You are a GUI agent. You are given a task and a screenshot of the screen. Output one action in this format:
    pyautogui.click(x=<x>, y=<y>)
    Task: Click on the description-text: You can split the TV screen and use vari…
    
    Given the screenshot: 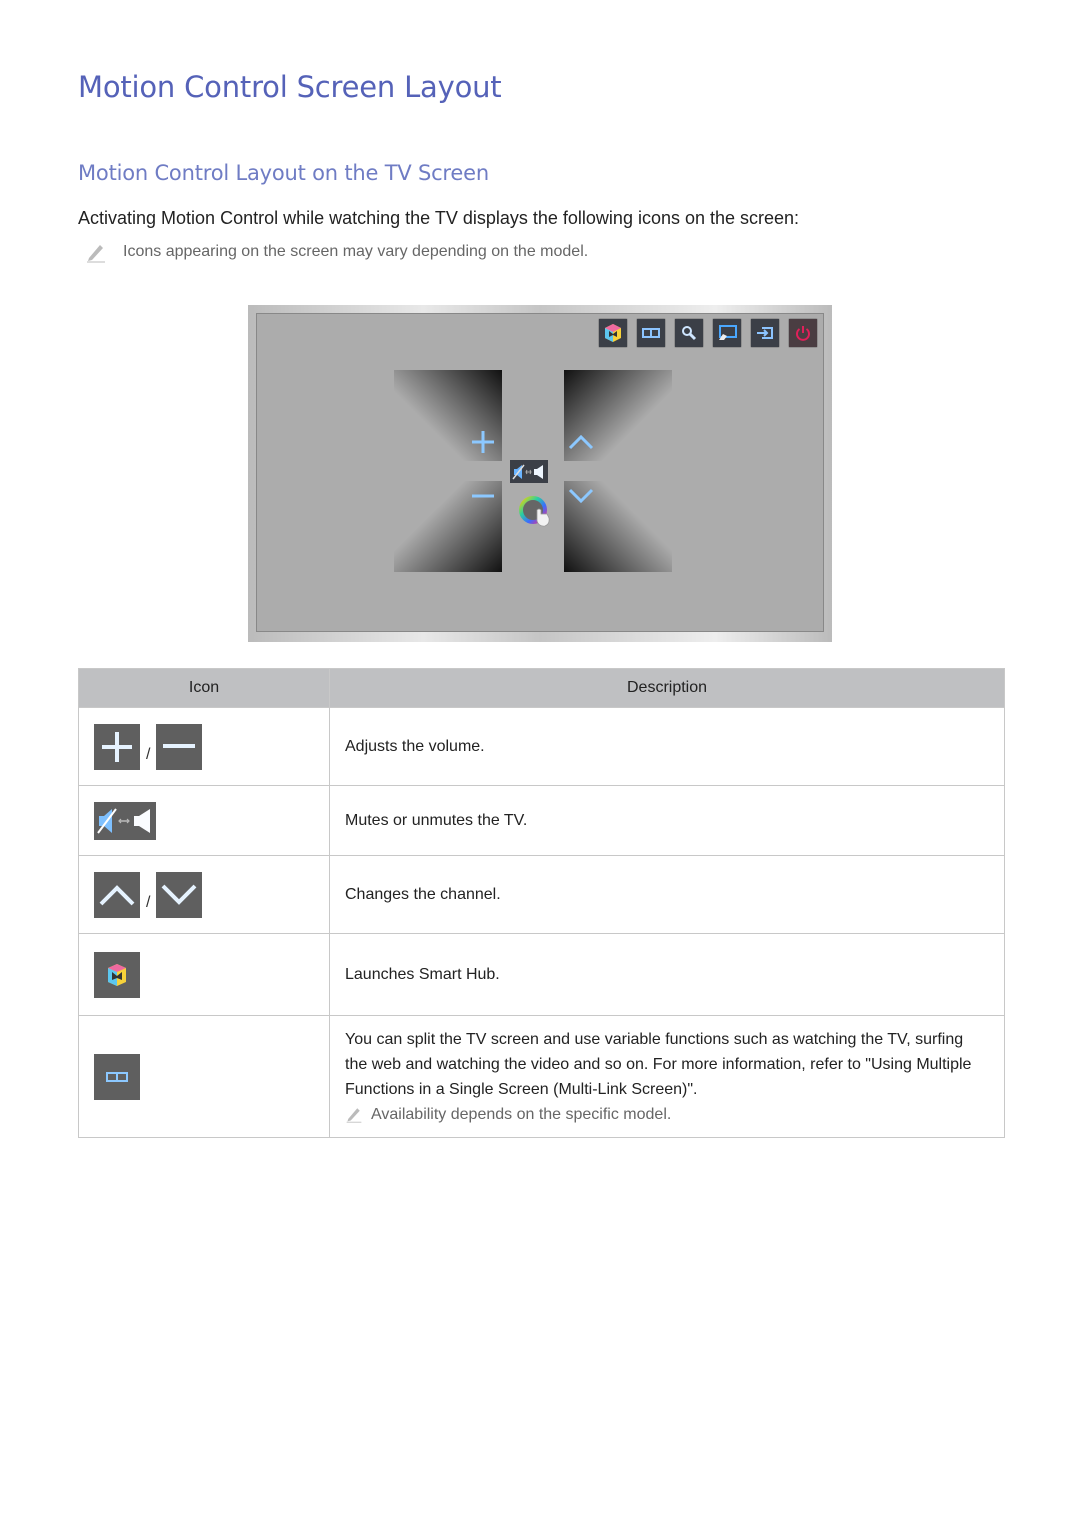 What is the action you would take?
    pyautogui.click(x=658, y=1064)
    